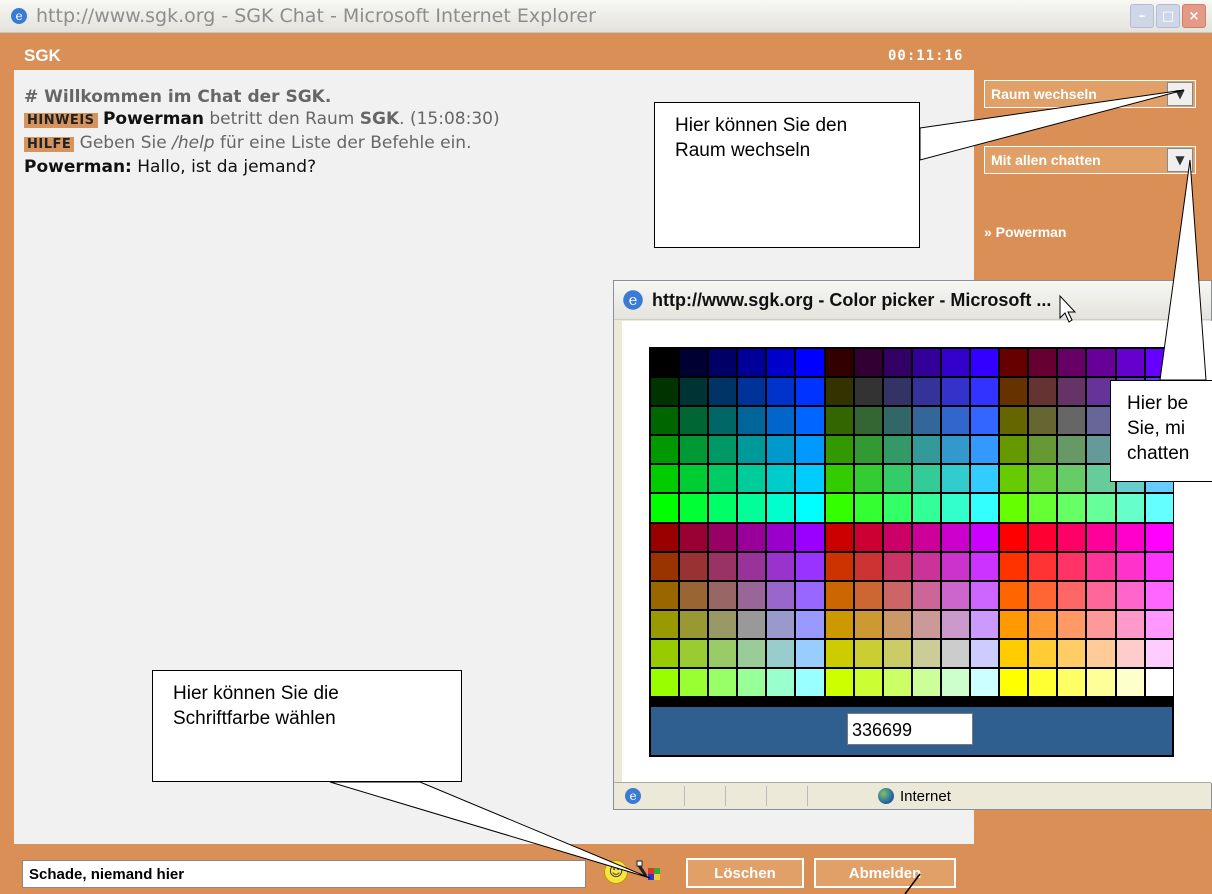  Describe the element at coordinates (1194, 16) in the screenshot. I see `close-icon: ×` at that location.